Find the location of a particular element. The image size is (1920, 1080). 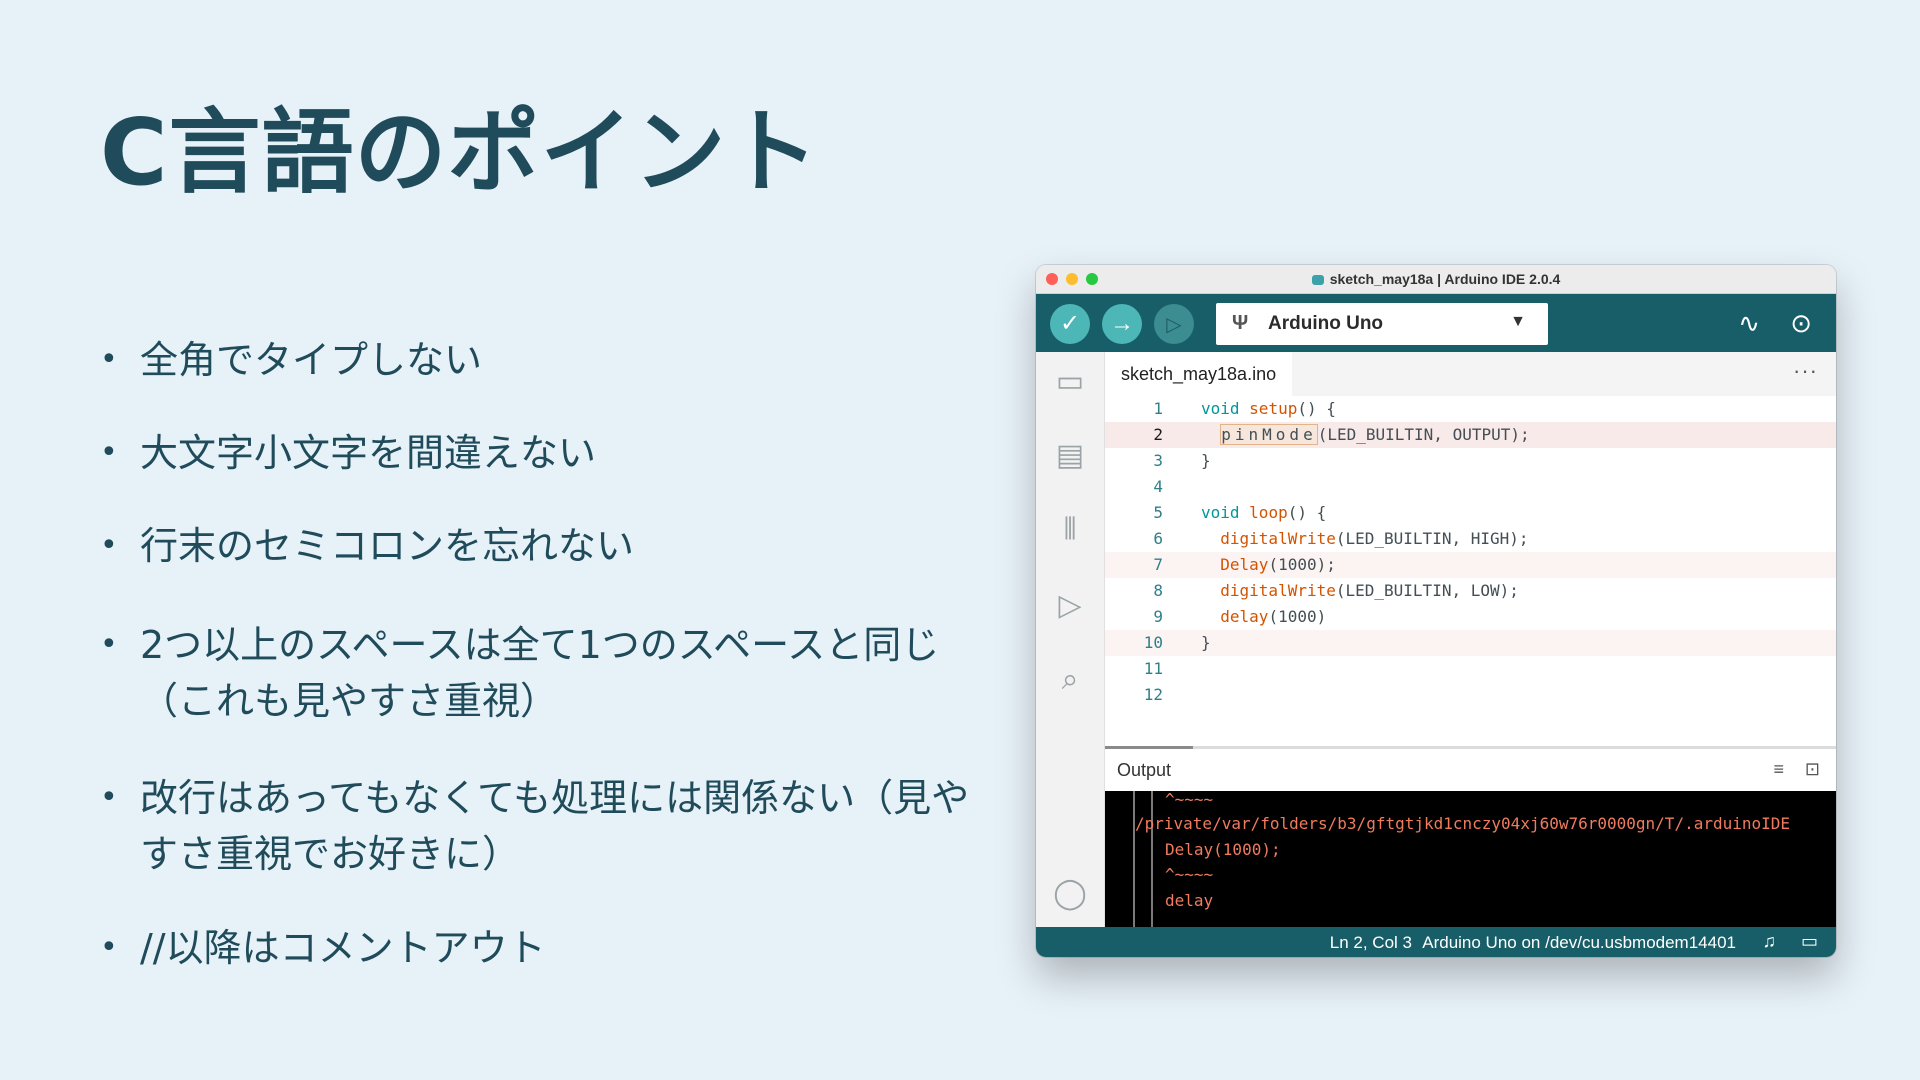

debug-sidebar-icon: ▷ is located at coordinates (1070, 606).